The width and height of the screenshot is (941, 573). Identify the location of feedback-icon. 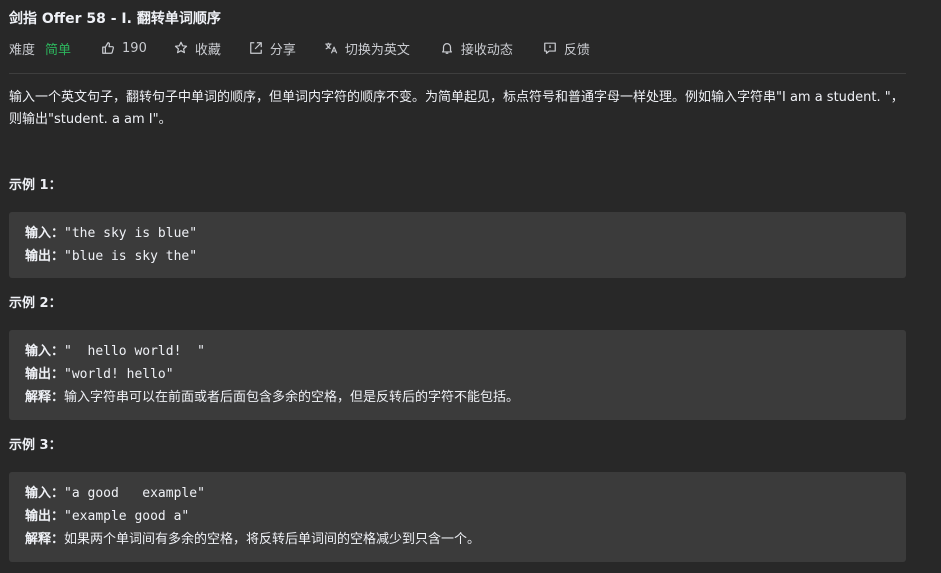
(550, 48).